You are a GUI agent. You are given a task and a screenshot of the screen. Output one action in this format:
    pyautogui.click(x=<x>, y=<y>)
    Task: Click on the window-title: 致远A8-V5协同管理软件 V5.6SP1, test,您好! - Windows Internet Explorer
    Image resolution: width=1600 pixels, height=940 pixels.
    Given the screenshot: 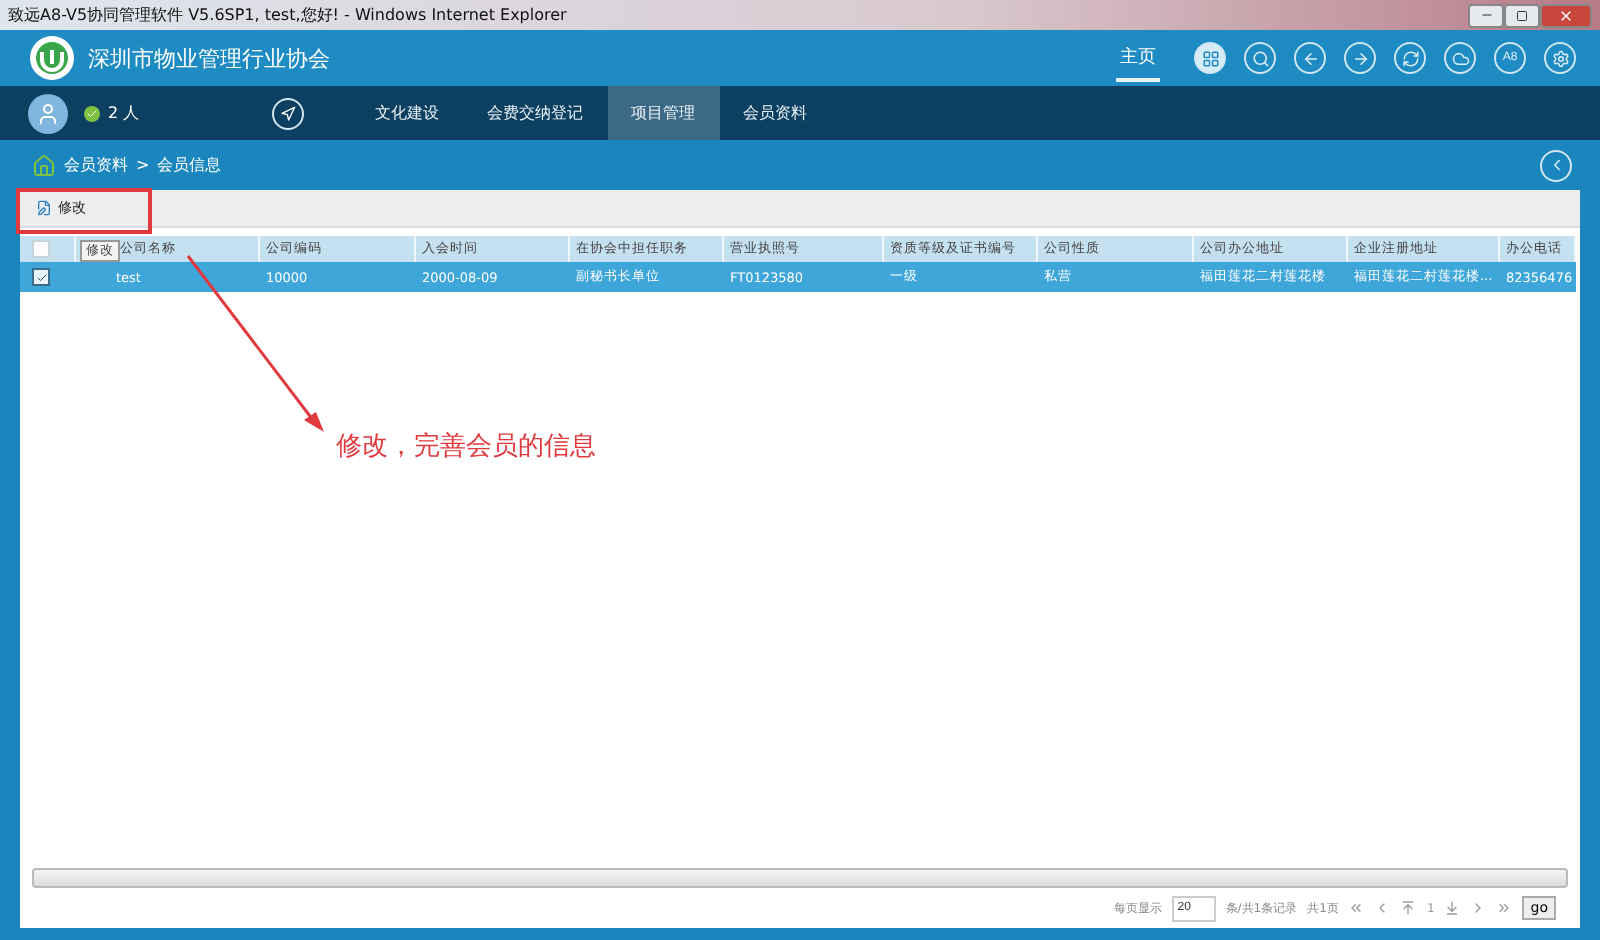 What is the action you would take?
    pyautogui.click(x=288, y=15)
    